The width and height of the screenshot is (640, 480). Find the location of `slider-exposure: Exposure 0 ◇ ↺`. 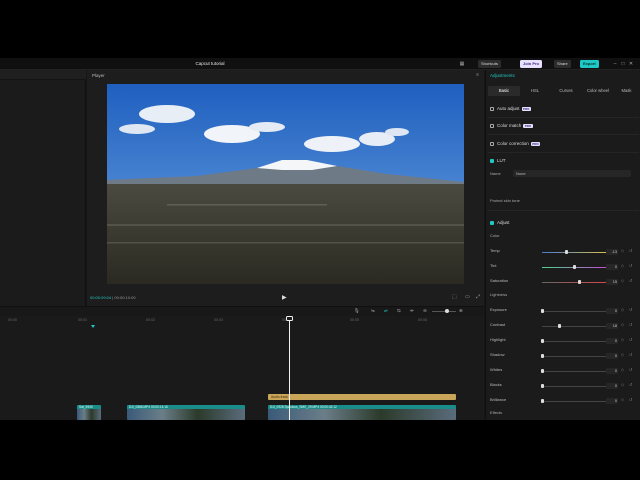

slider-exposure: Exposure 0 ◇ ↺ is located at coordinates (564, 311).